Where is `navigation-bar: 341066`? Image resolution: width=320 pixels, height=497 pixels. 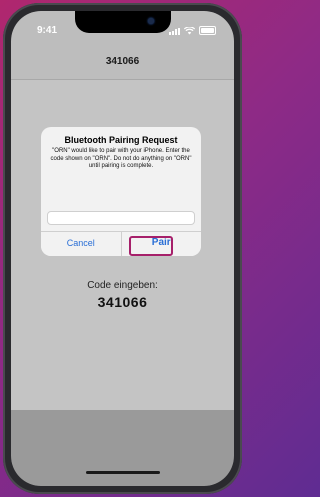 navigation-bar: 341066 is located at coordinates (122, 62).